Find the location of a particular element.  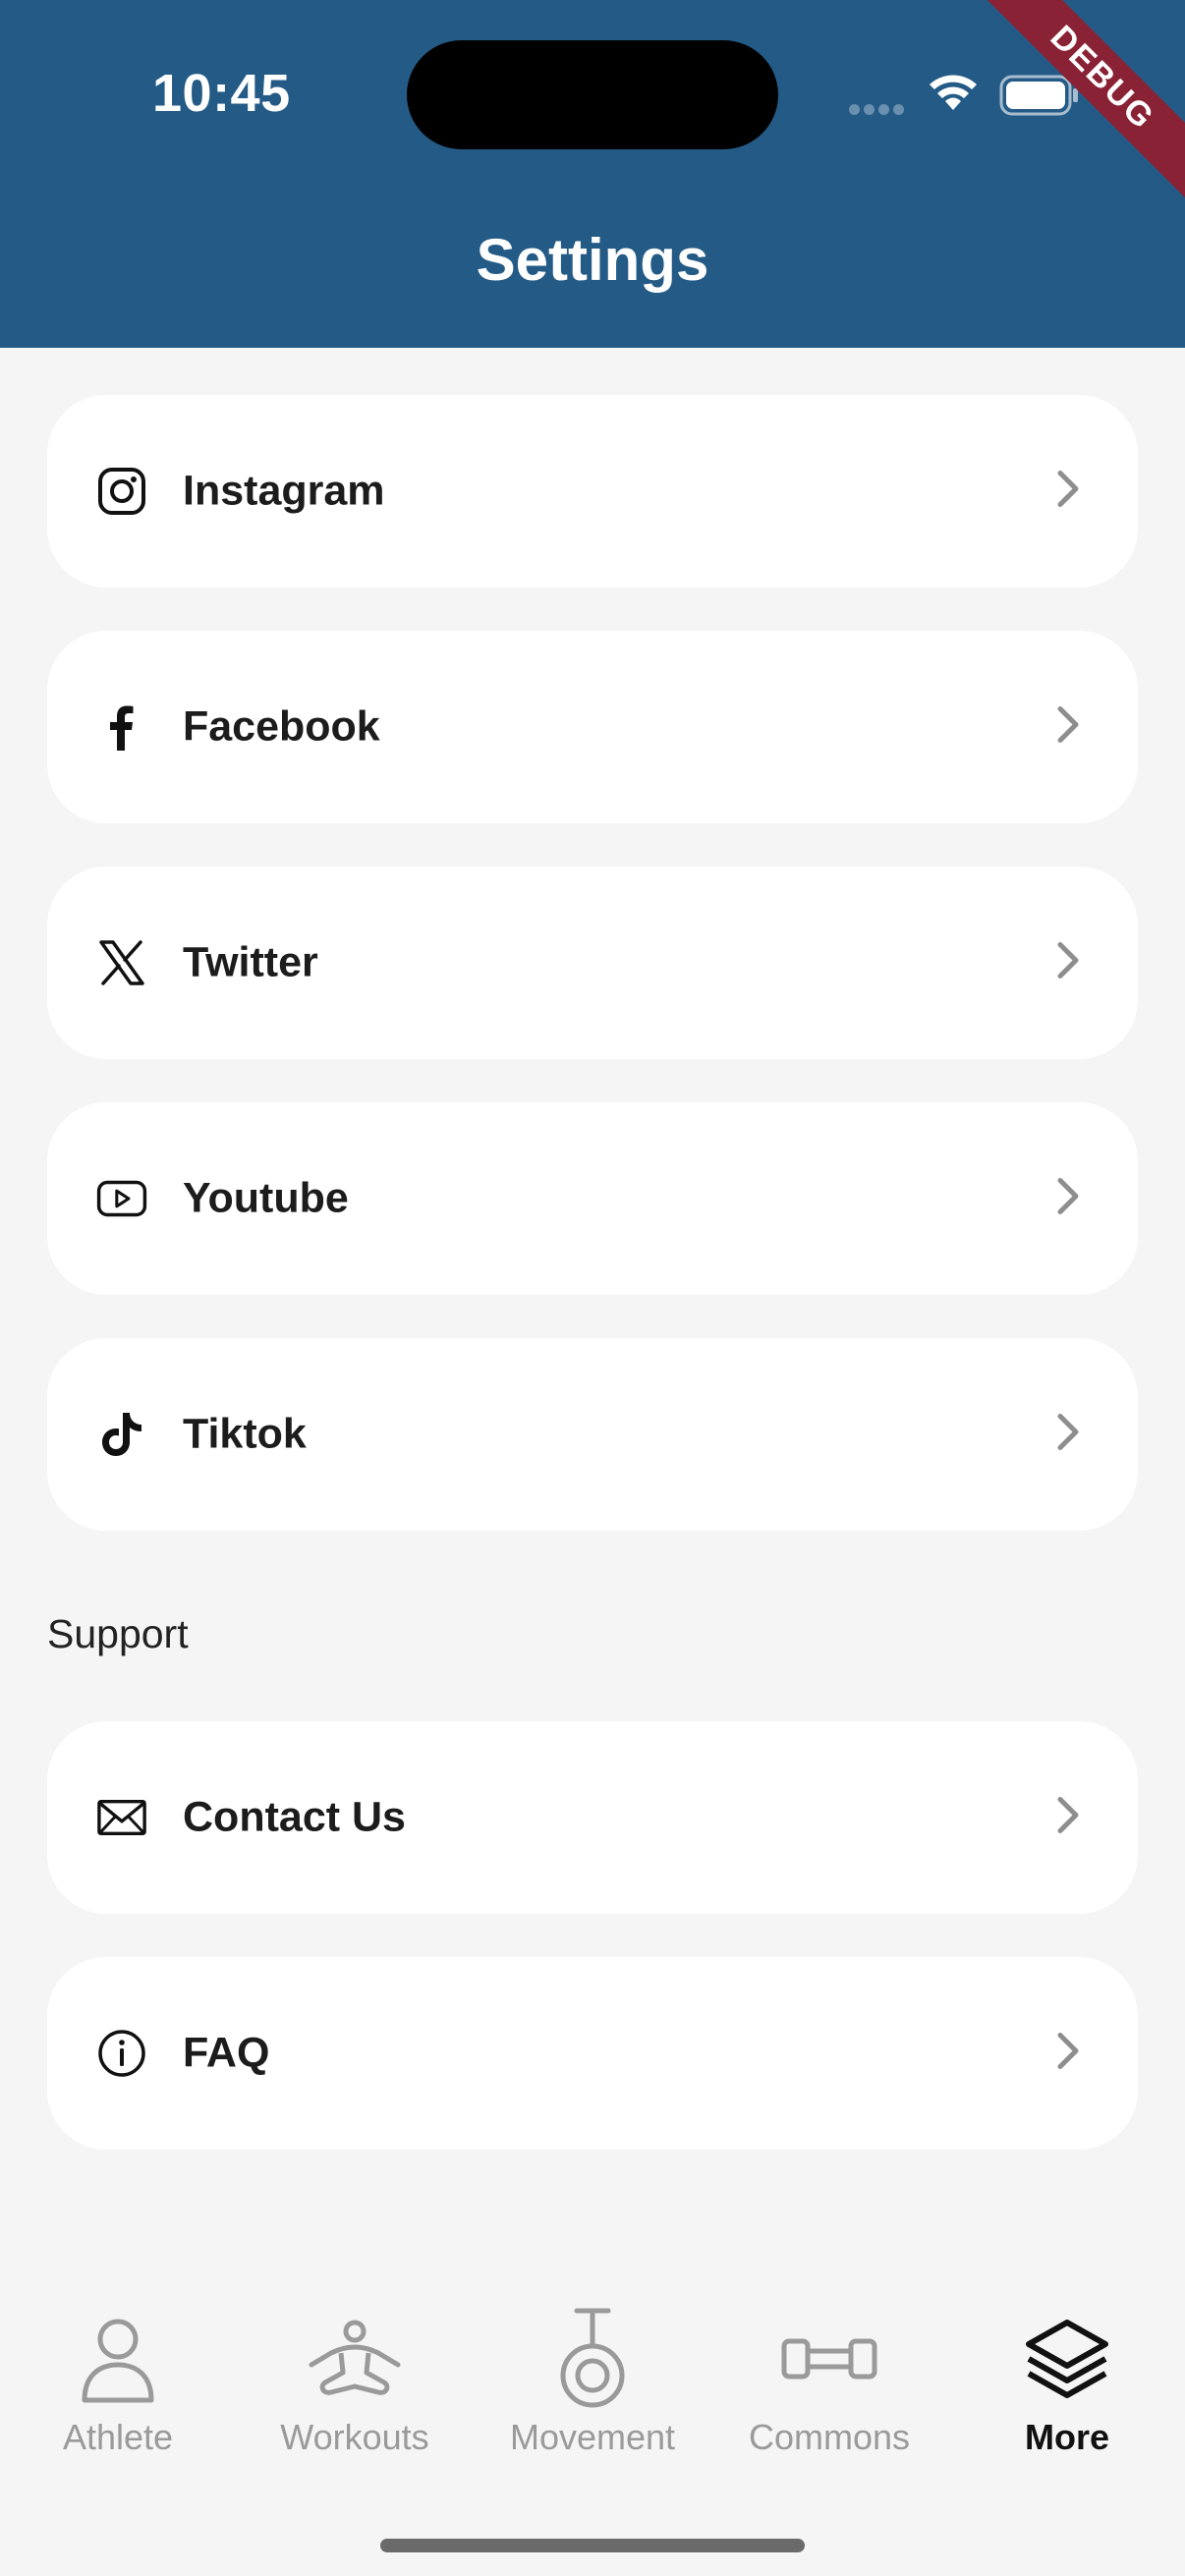

home-indicator is located at coordinates (592, 2545).